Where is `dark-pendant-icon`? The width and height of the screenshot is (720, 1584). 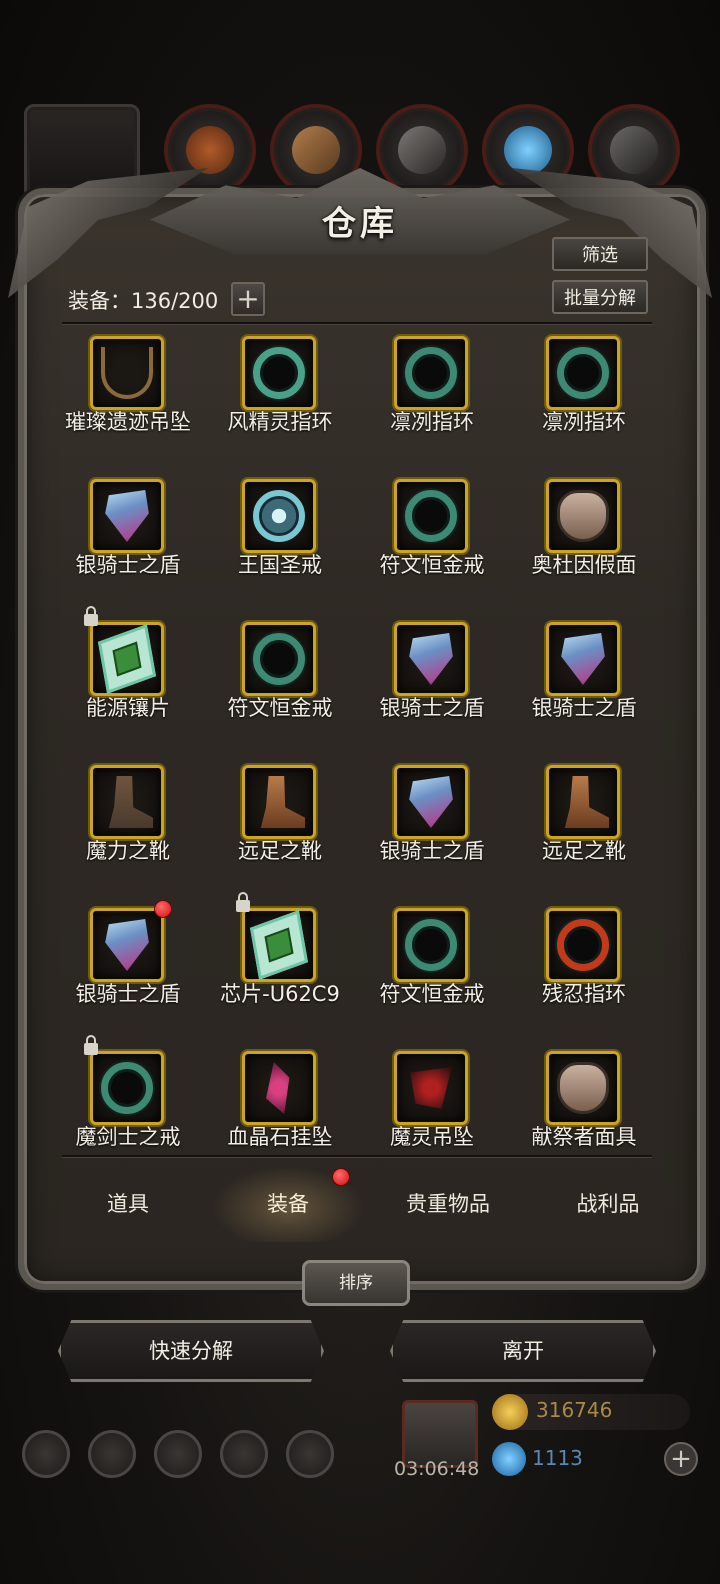
dark-pendant-icon is located at coordinates (431, 1088).